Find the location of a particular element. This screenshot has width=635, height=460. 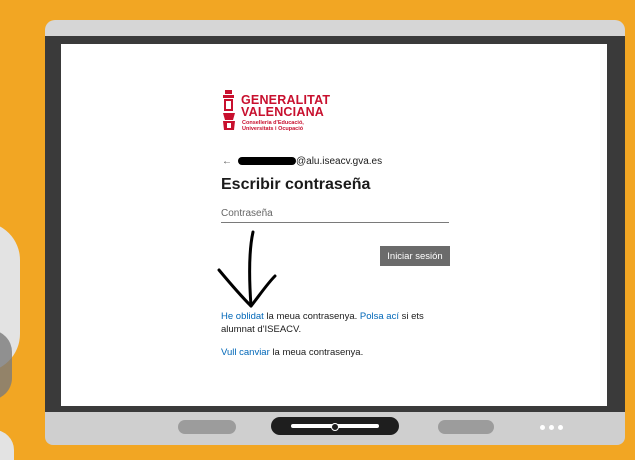

logo-emblem-icon is located at coordinates (229, 110).